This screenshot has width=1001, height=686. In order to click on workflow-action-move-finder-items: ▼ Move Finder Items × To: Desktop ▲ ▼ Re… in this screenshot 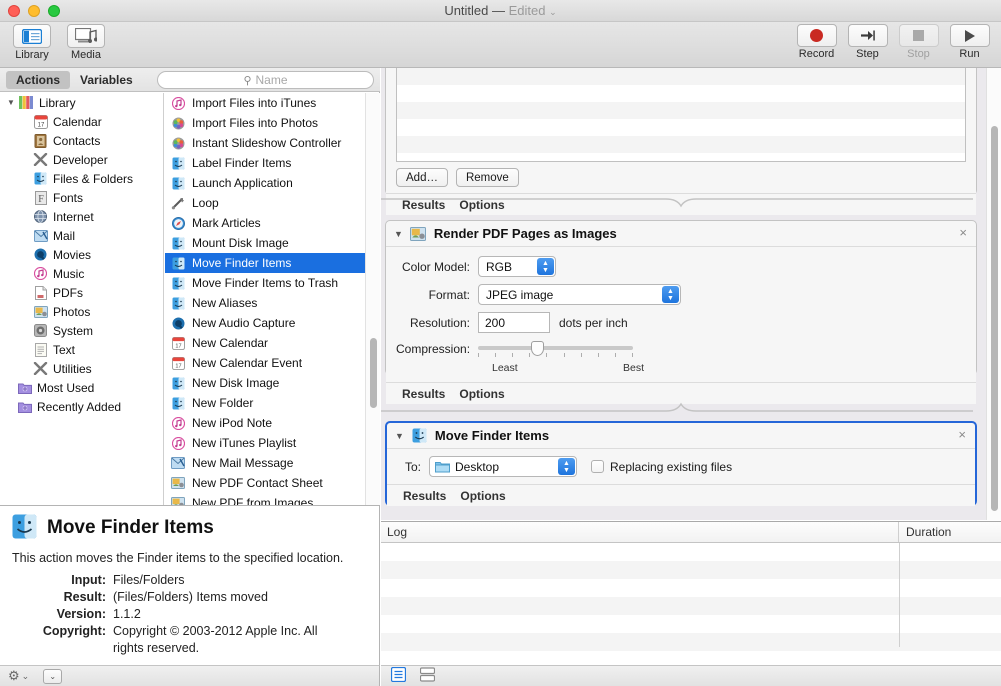, I will do `click(681, 463)`.